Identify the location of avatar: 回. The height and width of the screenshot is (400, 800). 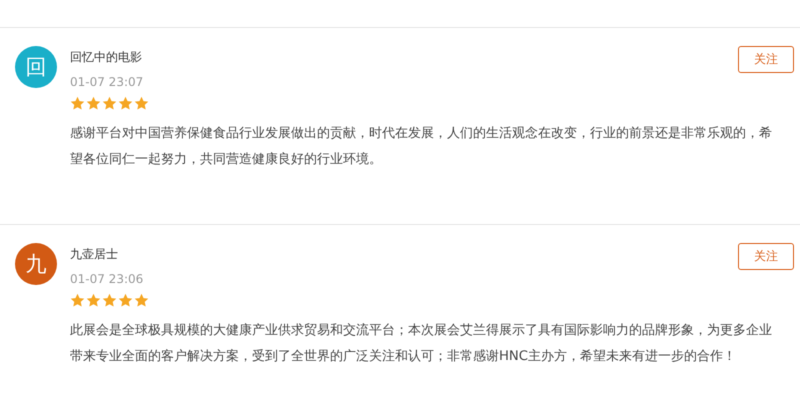
(36, 67).